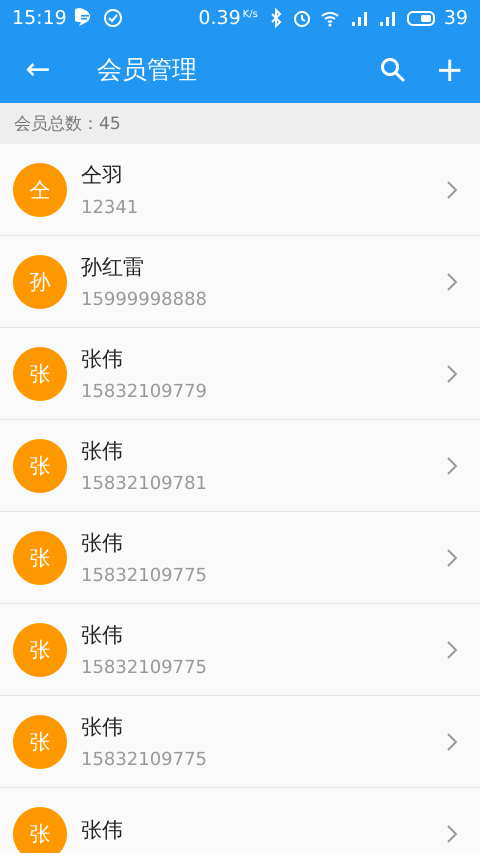 Image resolution: width=480 pixels, height=853 pixels. I want to click on avatar: 仝, so click(40, 189).